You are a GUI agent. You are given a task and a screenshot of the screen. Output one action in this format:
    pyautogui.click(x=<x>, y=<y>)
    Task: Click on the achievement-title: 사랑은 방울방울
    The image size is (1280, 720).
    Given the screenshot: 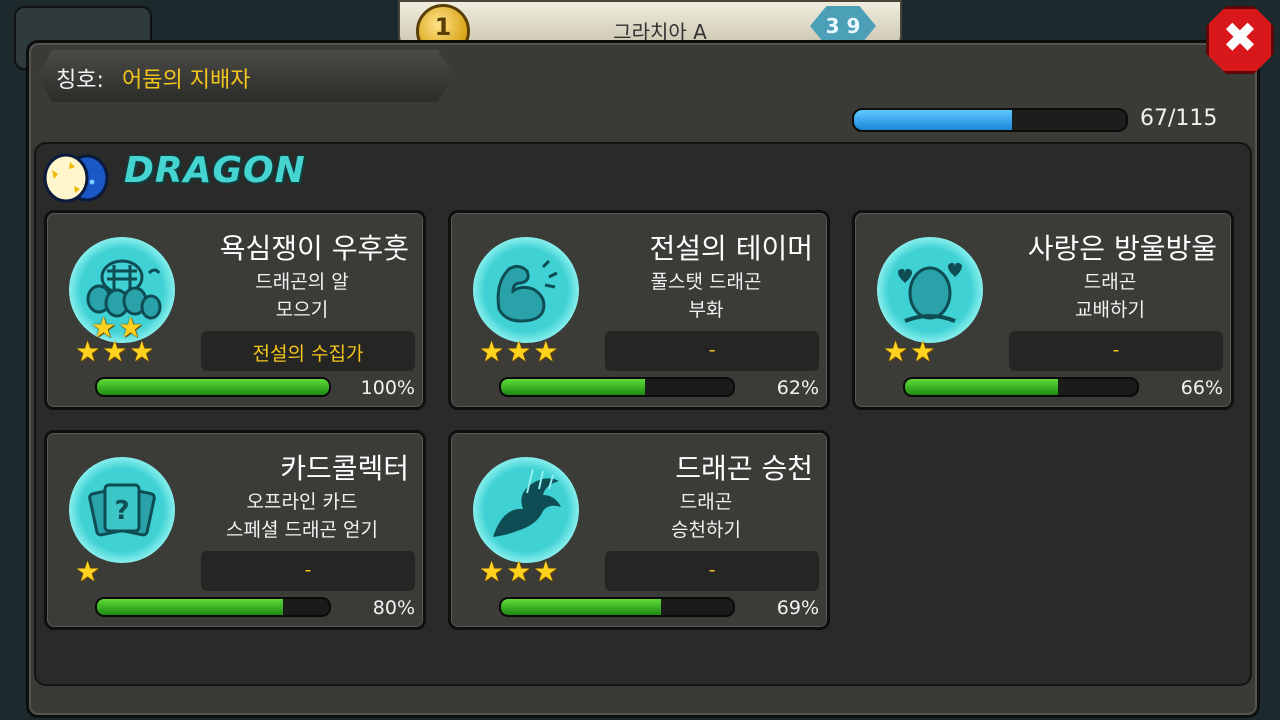 What is the action you would take?
    pyautogui.click(x=1122, y=248)
    